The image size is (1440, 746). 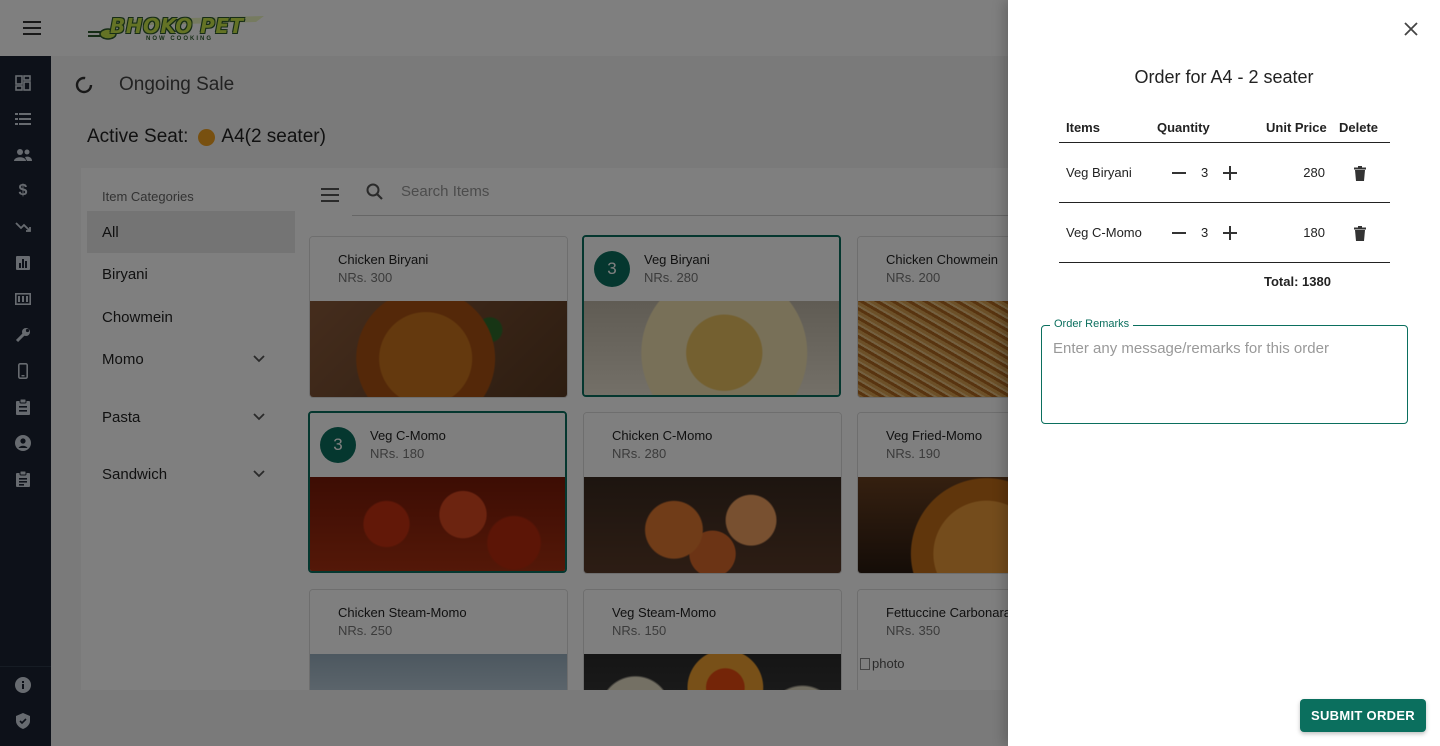 I want to click on search-bar, so click(x=680, y=192).